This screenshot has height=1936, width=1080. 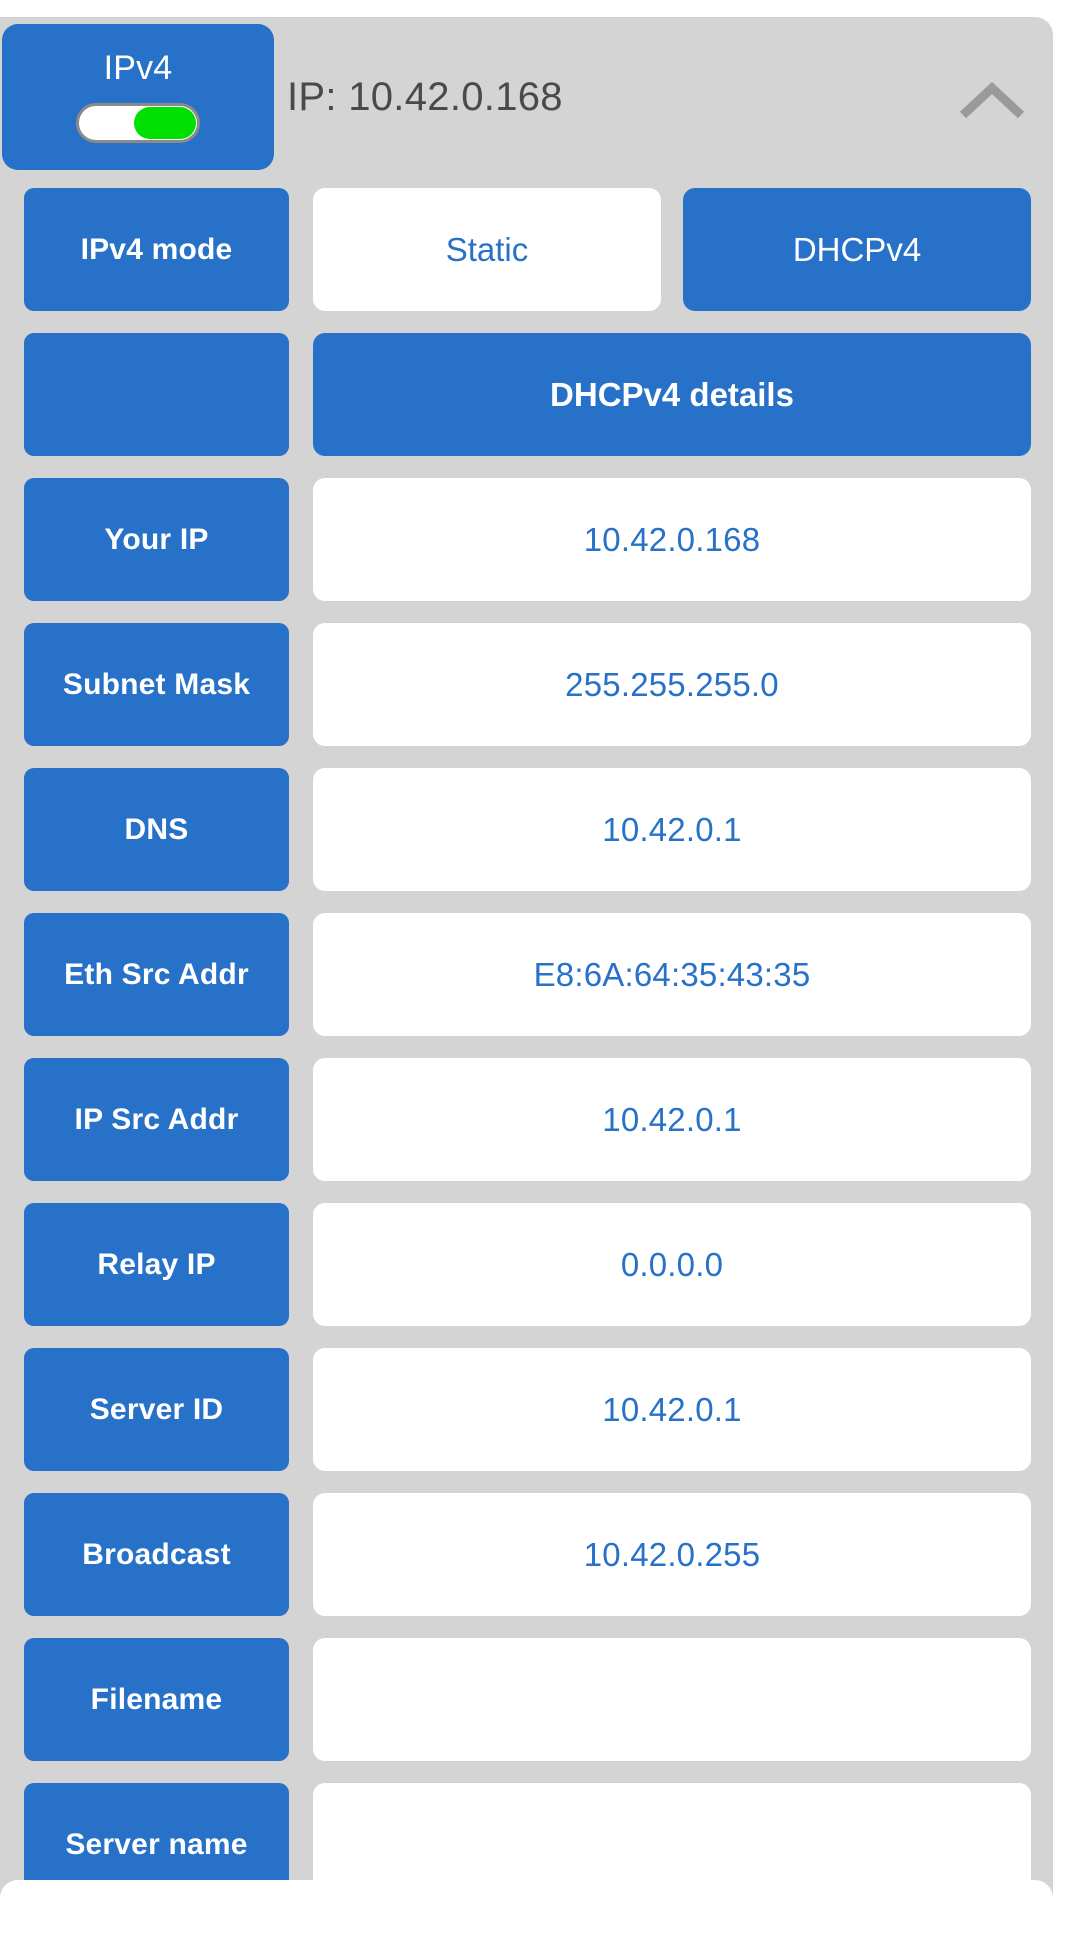 I want to click on row-dhcpv4-details: DHCPv4 details, so click(x=526, y=394).